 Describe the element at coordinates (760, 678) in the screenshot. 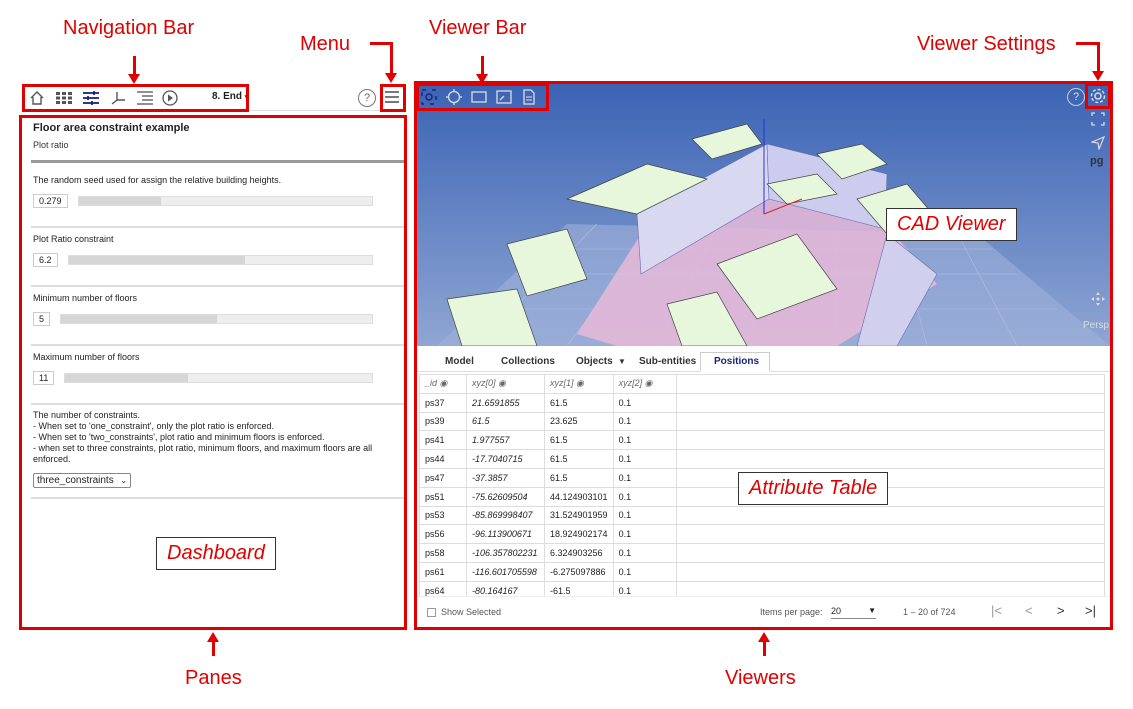

I see `annotation-viewers: Viewers` at that location.